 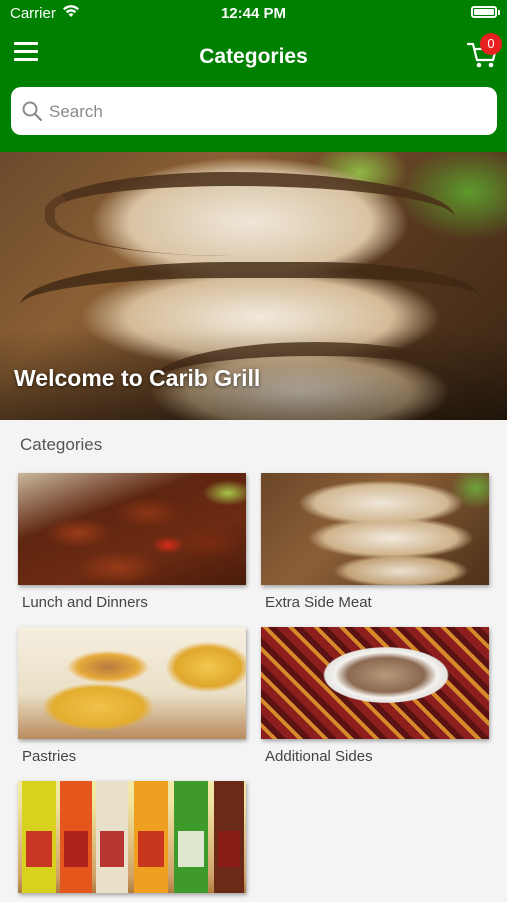 I want to click on category-tile-pastries: Pastries, so click(x=132, y=696).